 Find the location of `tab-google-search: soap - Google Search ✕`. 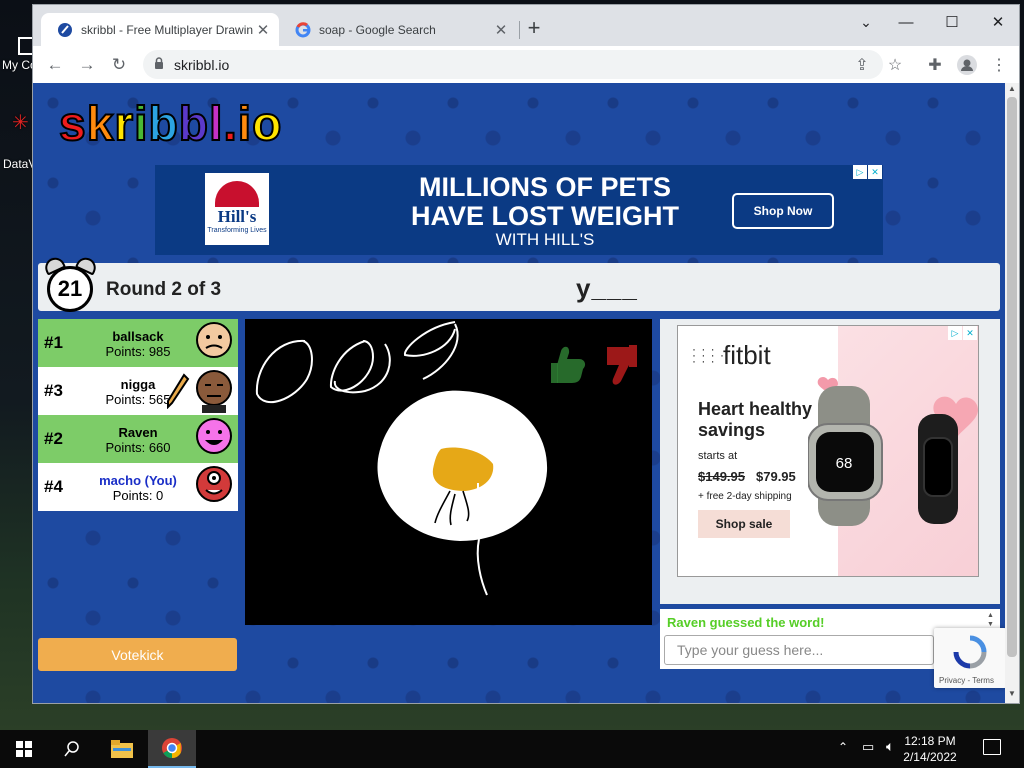

tab-google-search: soap - Google Search ✕ is located at coordinates (398, 29).